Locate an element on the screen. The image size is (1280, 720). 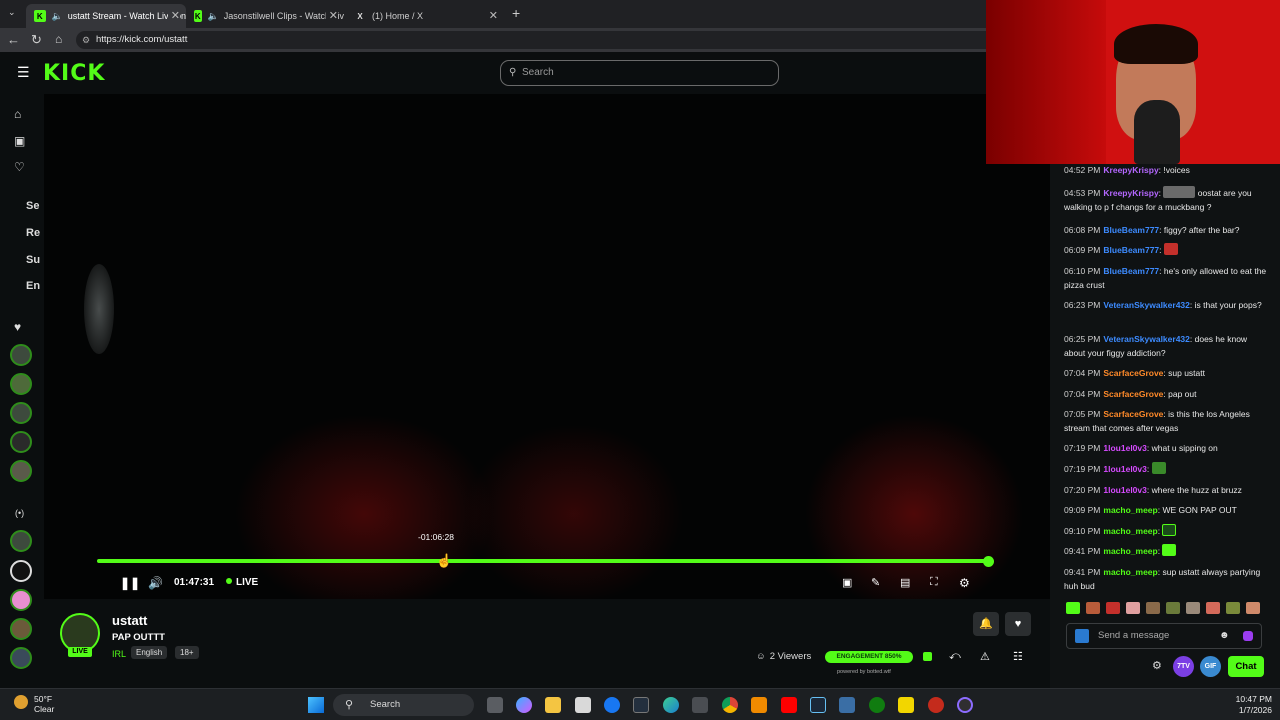
facebook-icon is located at coordinates (612, 705).